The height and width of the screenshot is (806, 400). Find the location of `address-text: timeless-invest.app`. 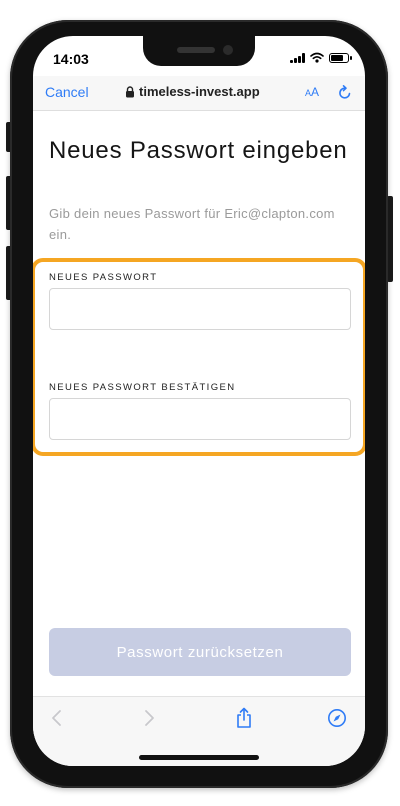

address-text: timeless-invest.app is located at coordinates (199, 91).